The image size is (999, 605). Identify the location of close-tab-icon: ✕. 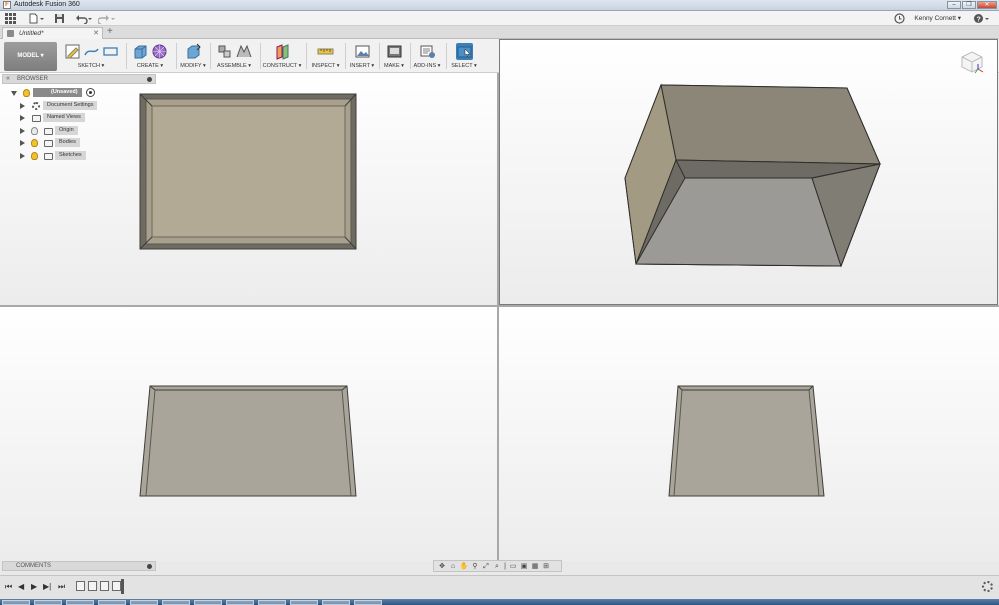
(96, 33).